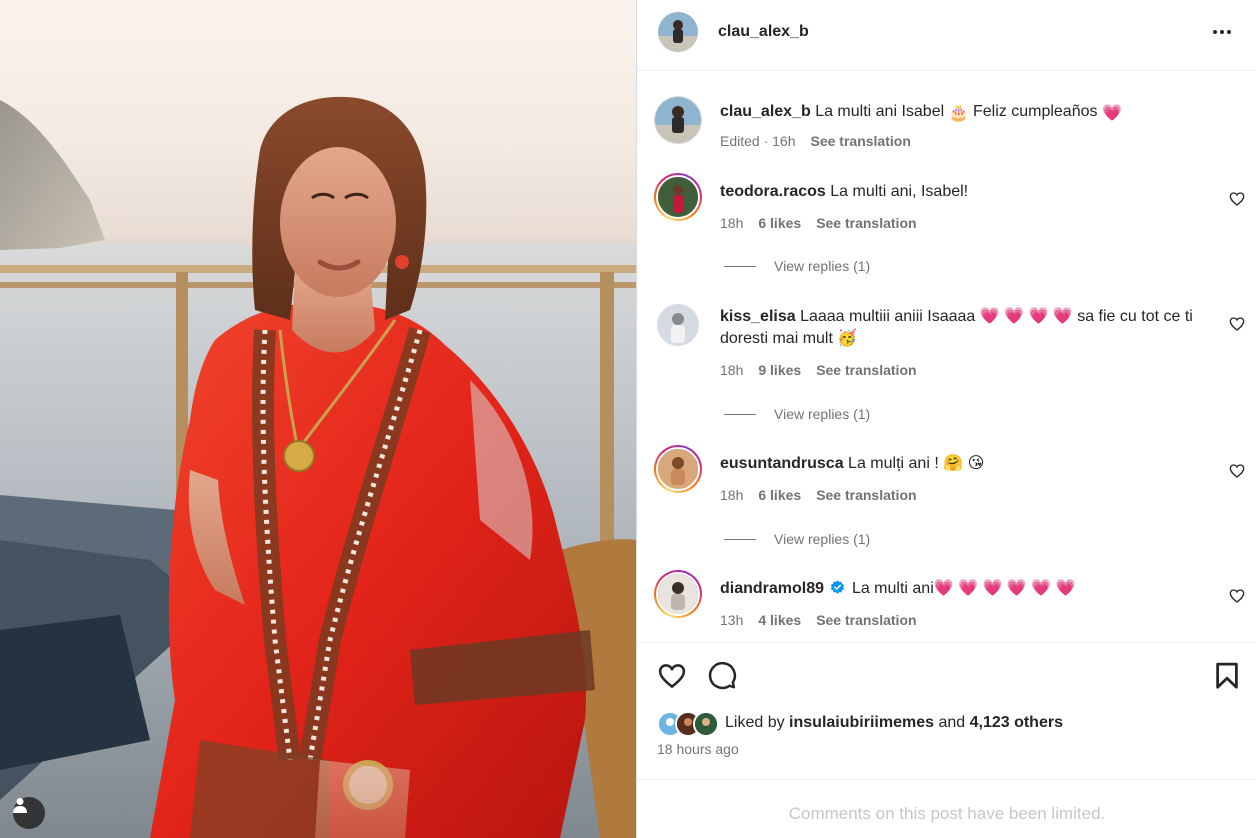  What do you see at coordinates (838, 587) in the screenshot?
I see `verified-badge-icon` at bounding box center [838, 587].